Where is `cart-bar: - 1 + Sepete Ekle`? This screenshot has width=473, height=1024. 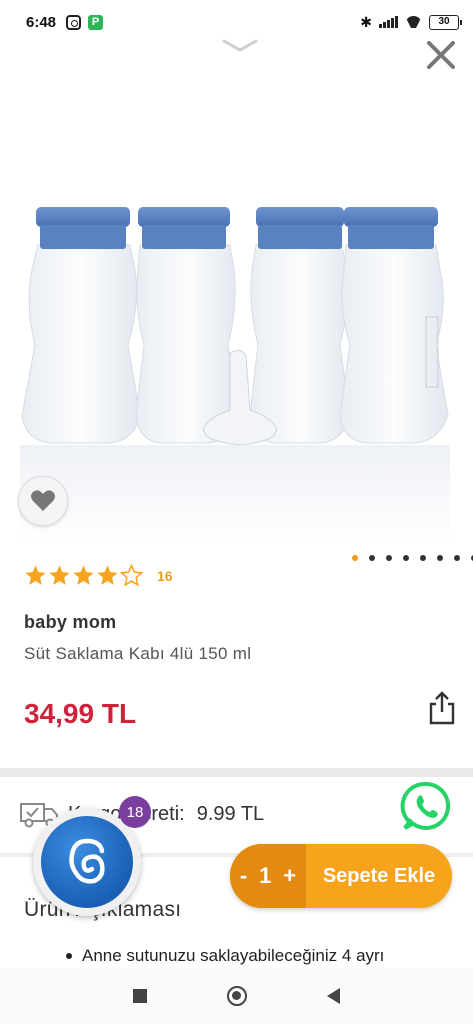 cart-bar: - 1 + Sepete Ekle is located at coordinates (341, 876).